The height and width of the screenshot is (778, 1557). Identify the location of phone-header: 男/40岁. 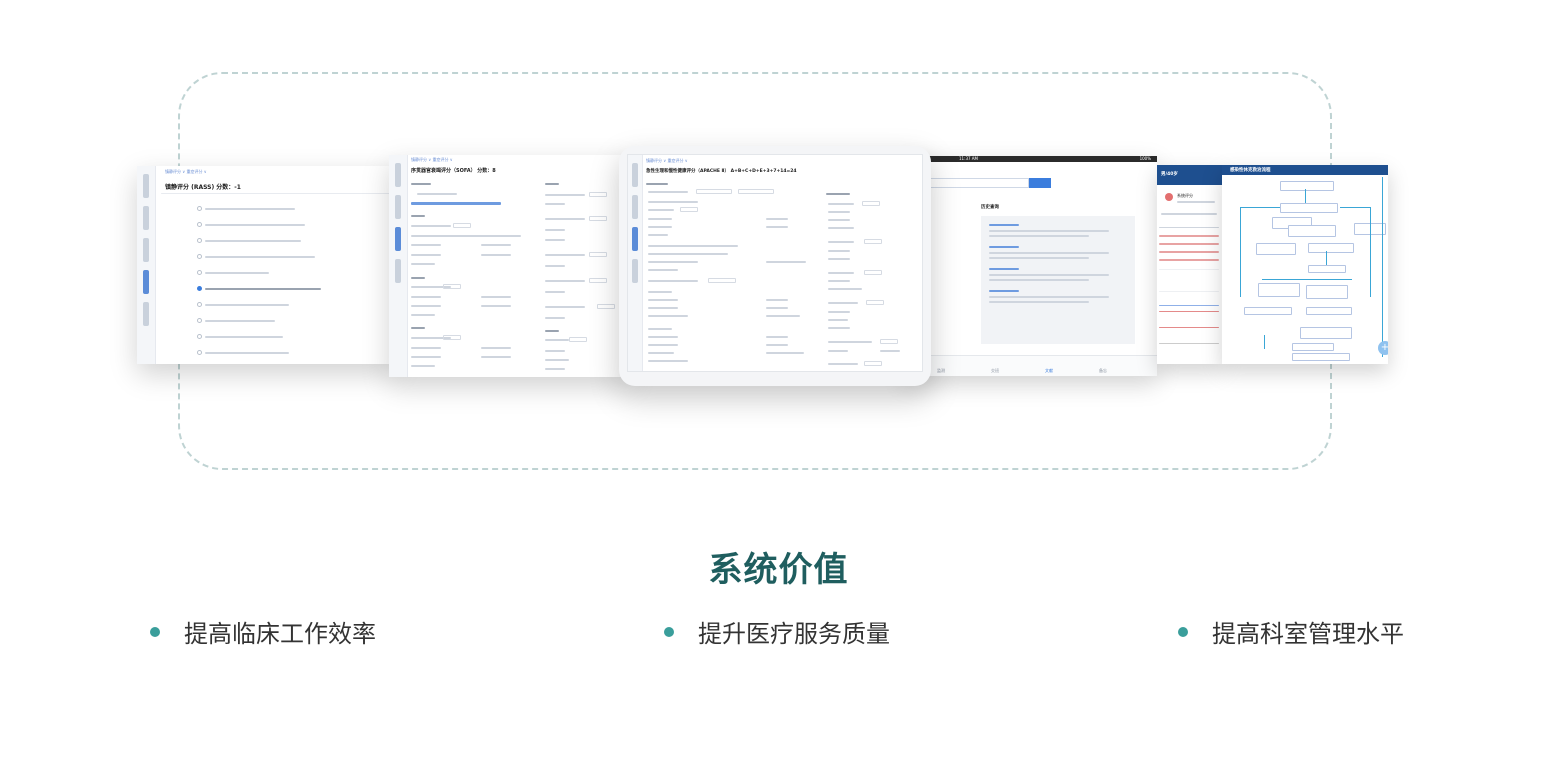
(1169, 174).